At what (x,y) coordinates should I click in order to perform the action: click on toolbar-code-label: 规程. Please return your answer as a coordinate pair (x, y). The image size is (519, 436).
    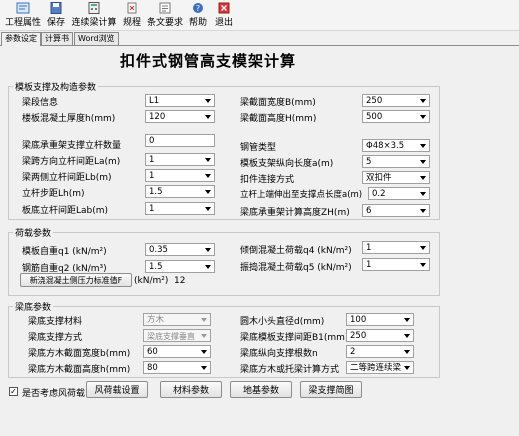
    Looking at the image, I should click on (131, 23).